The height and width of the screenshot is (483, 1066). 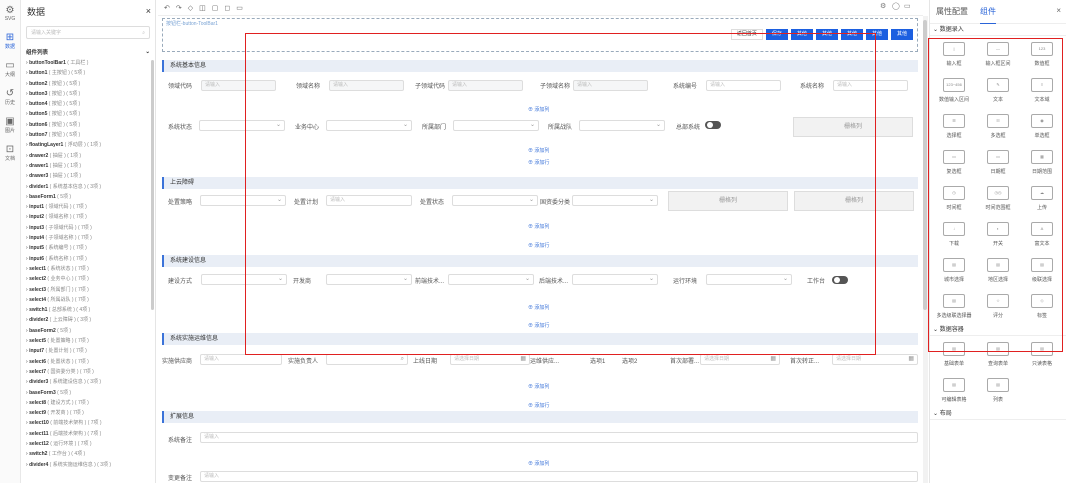 I want to click on rail-icon: ▣, so click(x=10, y=121).